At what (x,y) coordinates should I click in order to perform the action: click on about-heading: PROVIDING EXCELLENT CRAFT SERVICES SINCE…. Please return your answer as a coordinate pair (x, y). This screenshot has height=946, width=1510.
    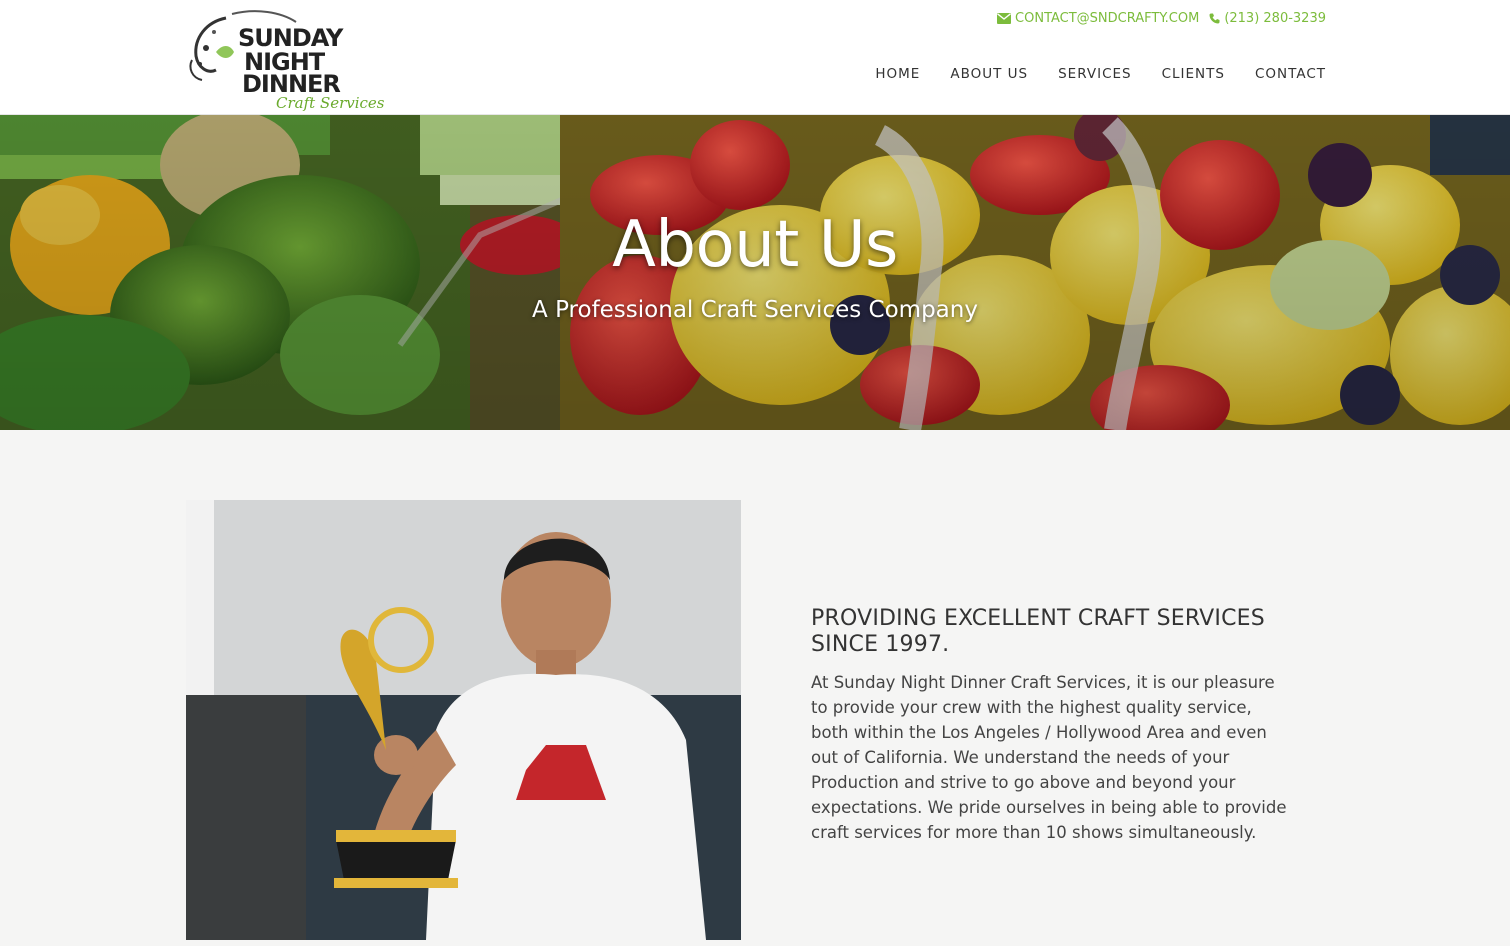
    Looking at the image, I should click on (1038, 631).